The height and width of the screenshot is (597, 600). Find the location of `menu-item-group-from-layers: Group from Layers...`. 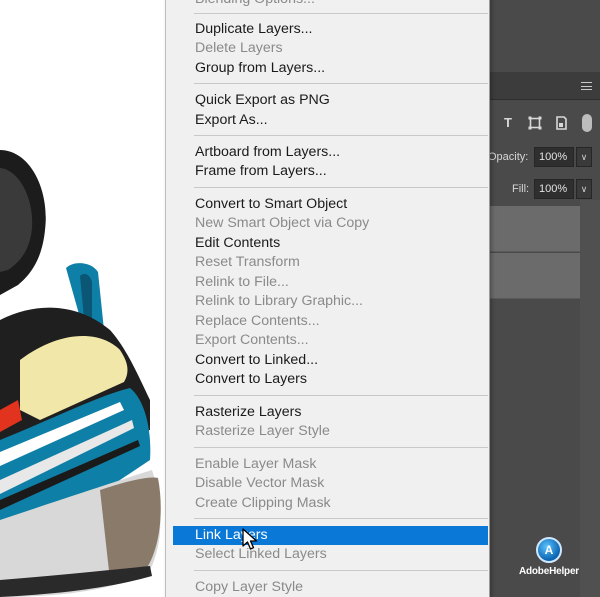

menu-item-group-from-layers: Group from Layers... is located at coordinates (330, 68).